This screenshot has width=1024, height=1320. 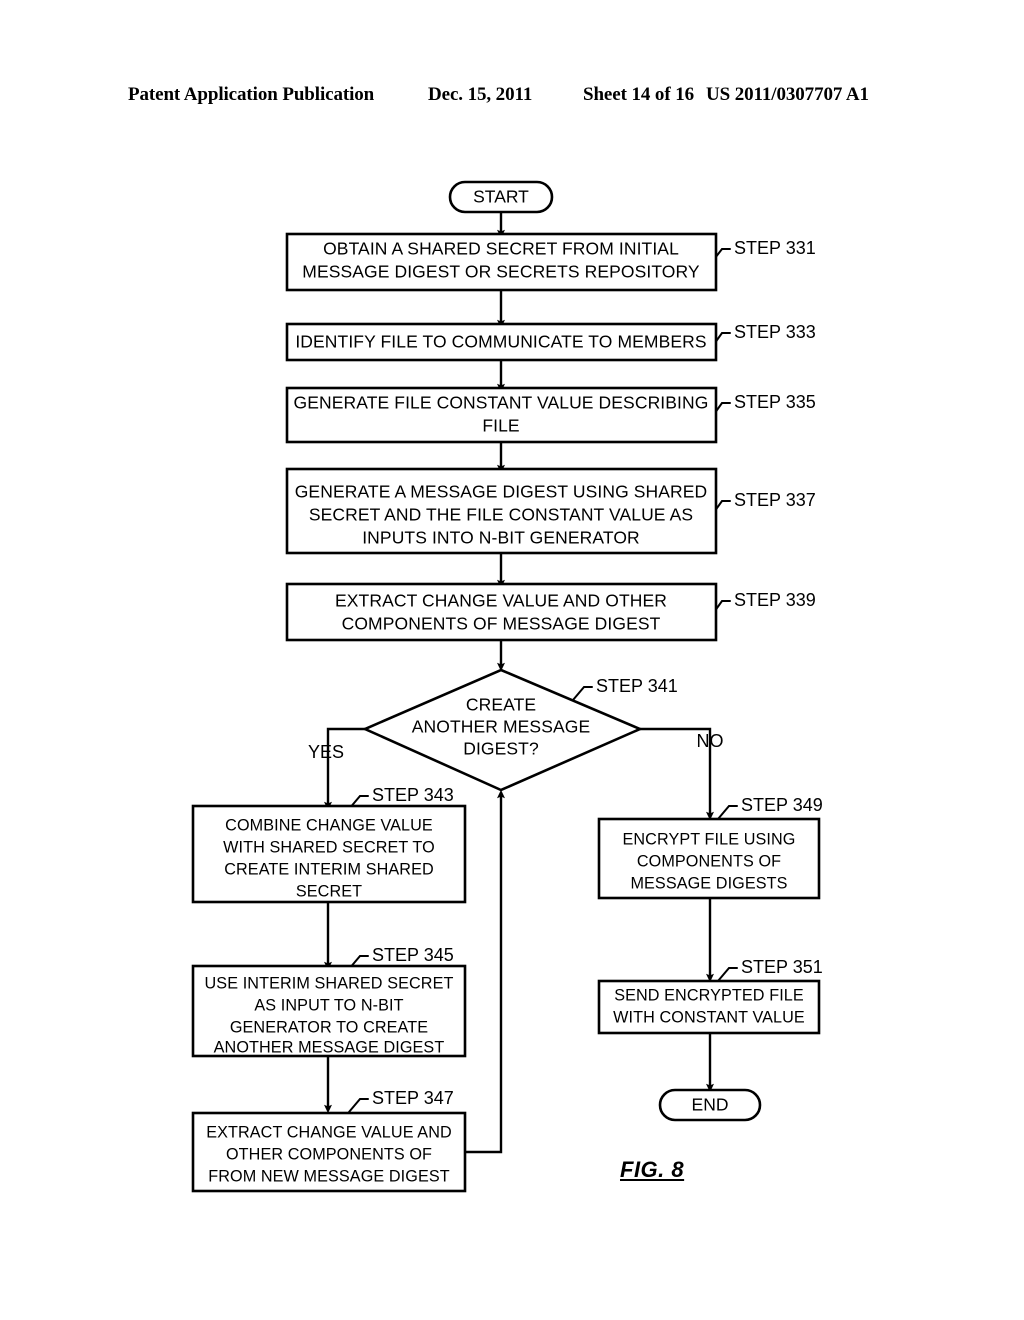 I want to click on step-333-line-1: IDENTIFY FILE TO COMMUNICATE TO MEMBERS, so click(x=500, y=342).